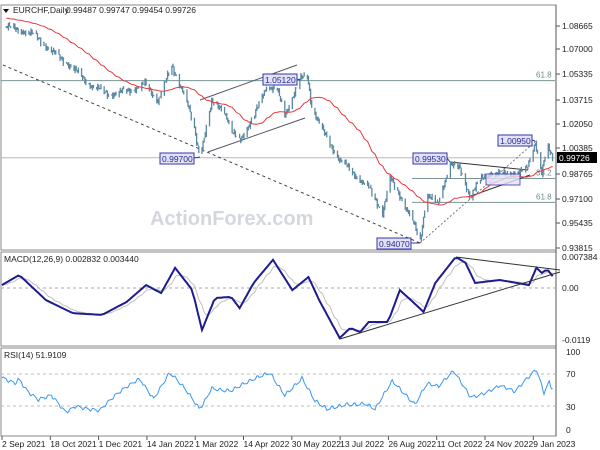 The height and width of the screenshot is (450, 600). Describe the element at coordinates (577, 174) in the screenshot. I see `price-tick-label: 0.98765` at that location.